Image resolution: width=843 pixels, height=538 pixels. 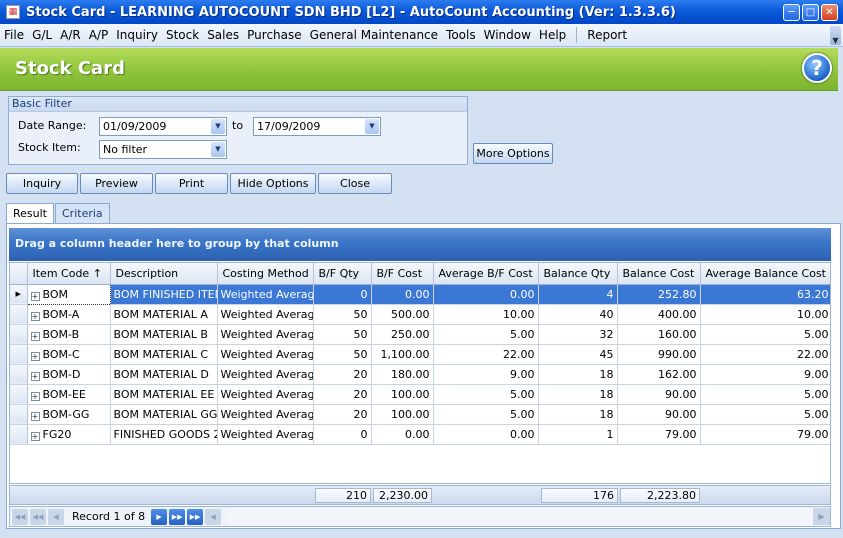 What do you see at coordinates (69, 354) in the screenshot?
I see `cell-item-code: + BOM-C` at bounding box center [69, 354].